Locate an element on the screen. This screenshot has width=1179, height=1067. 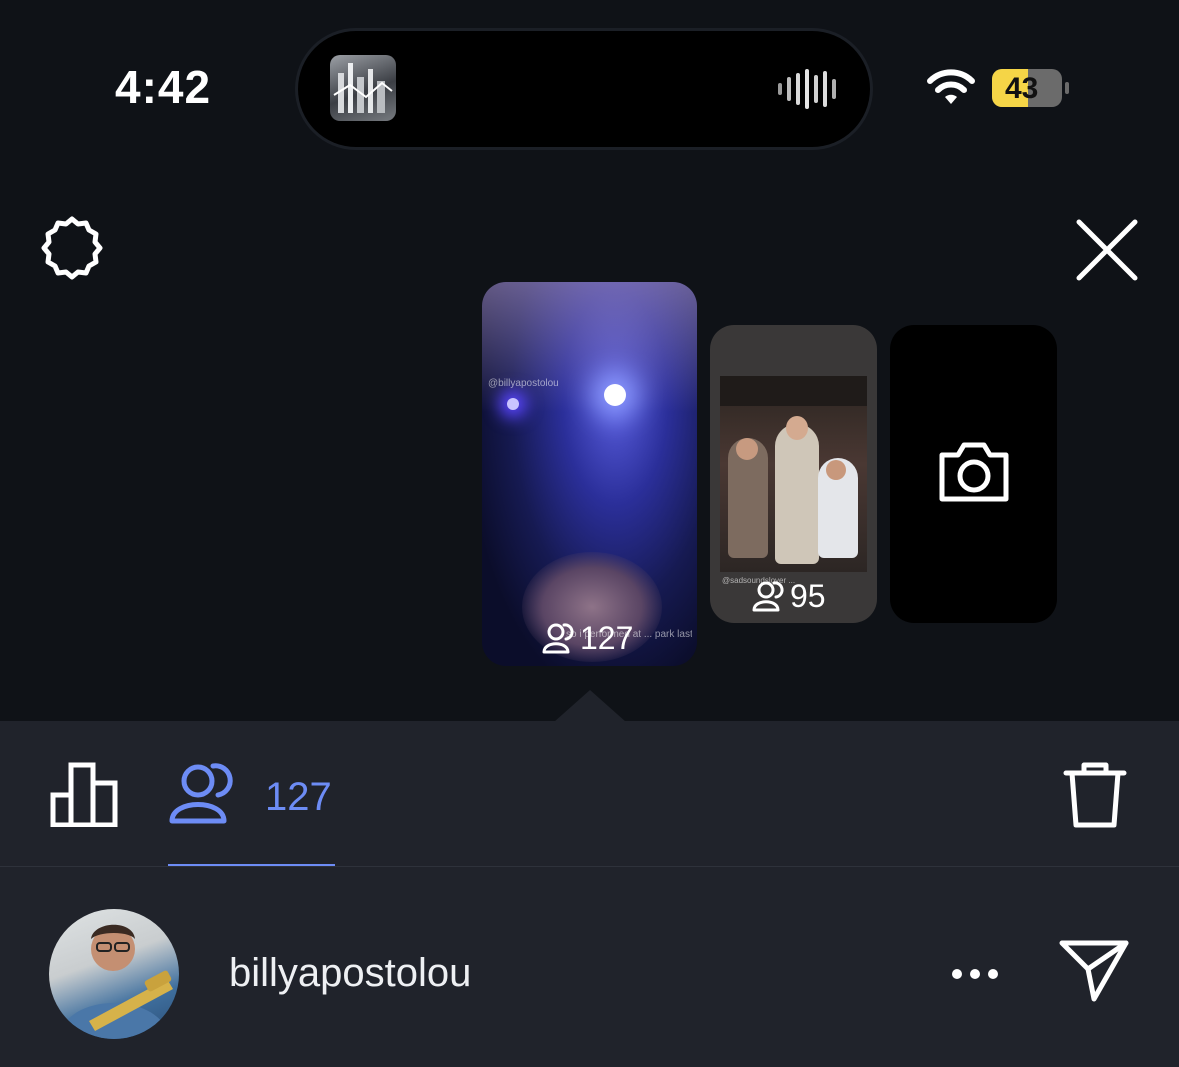
now-playing-artwork is located at coordinates (363, 88).